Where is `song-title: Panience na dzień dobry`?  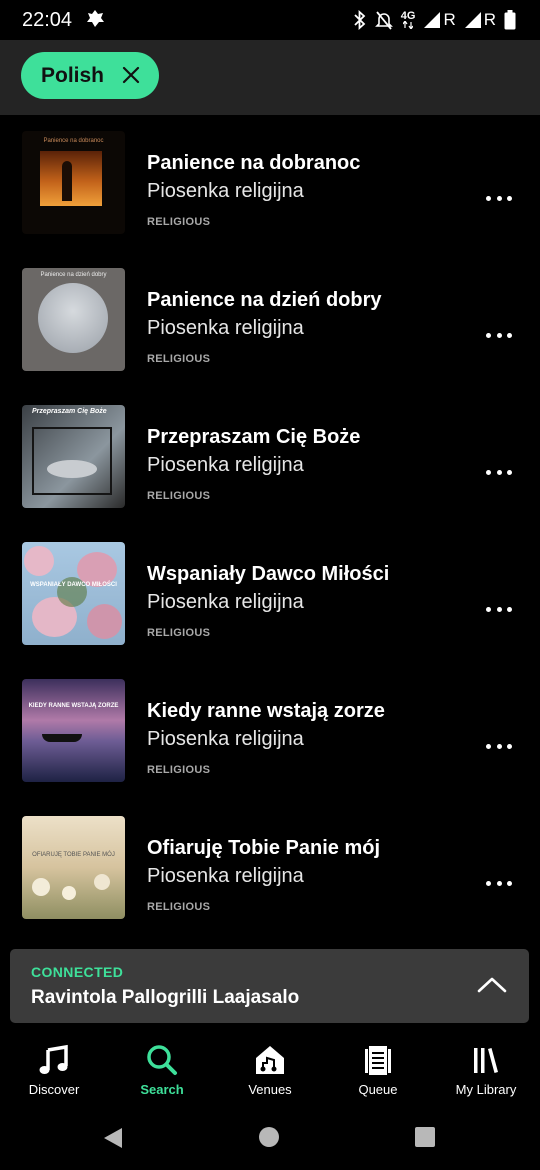 song-title: Panience na dzień dobry is located at coordinates (264, 300).